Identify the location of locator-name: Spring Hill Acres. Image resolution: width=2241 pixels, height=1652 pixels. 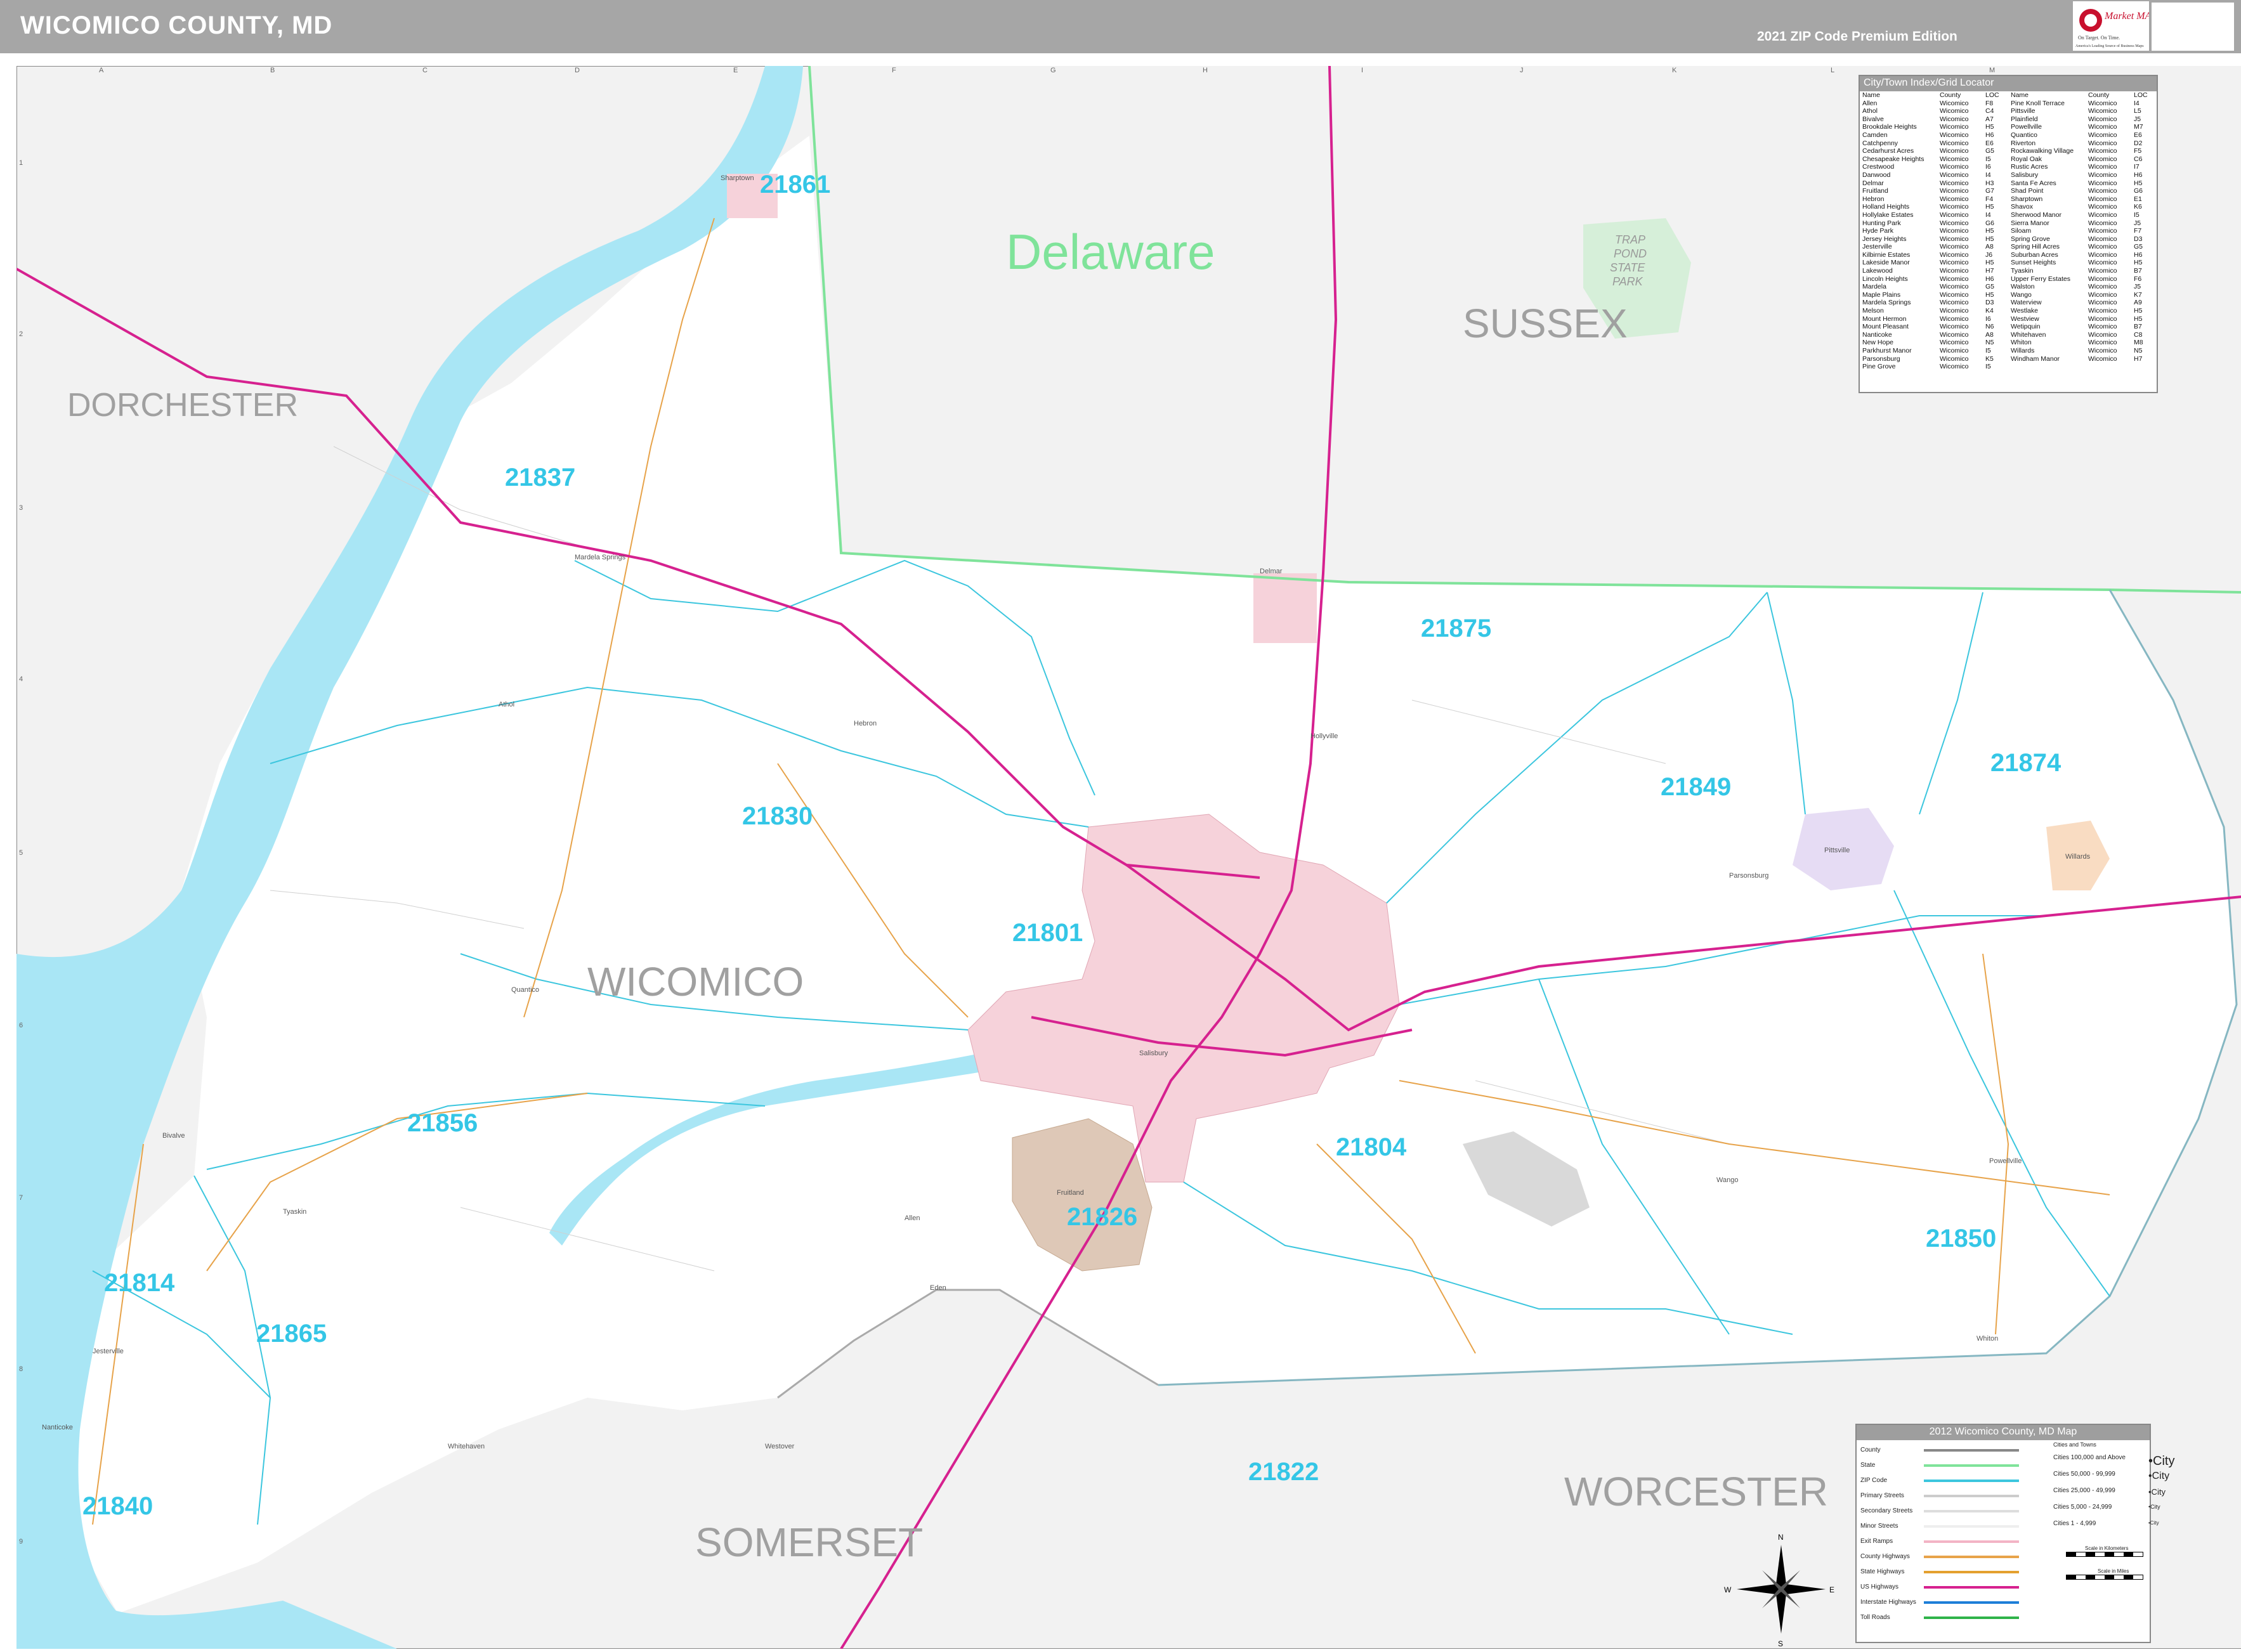
(2036, 247).